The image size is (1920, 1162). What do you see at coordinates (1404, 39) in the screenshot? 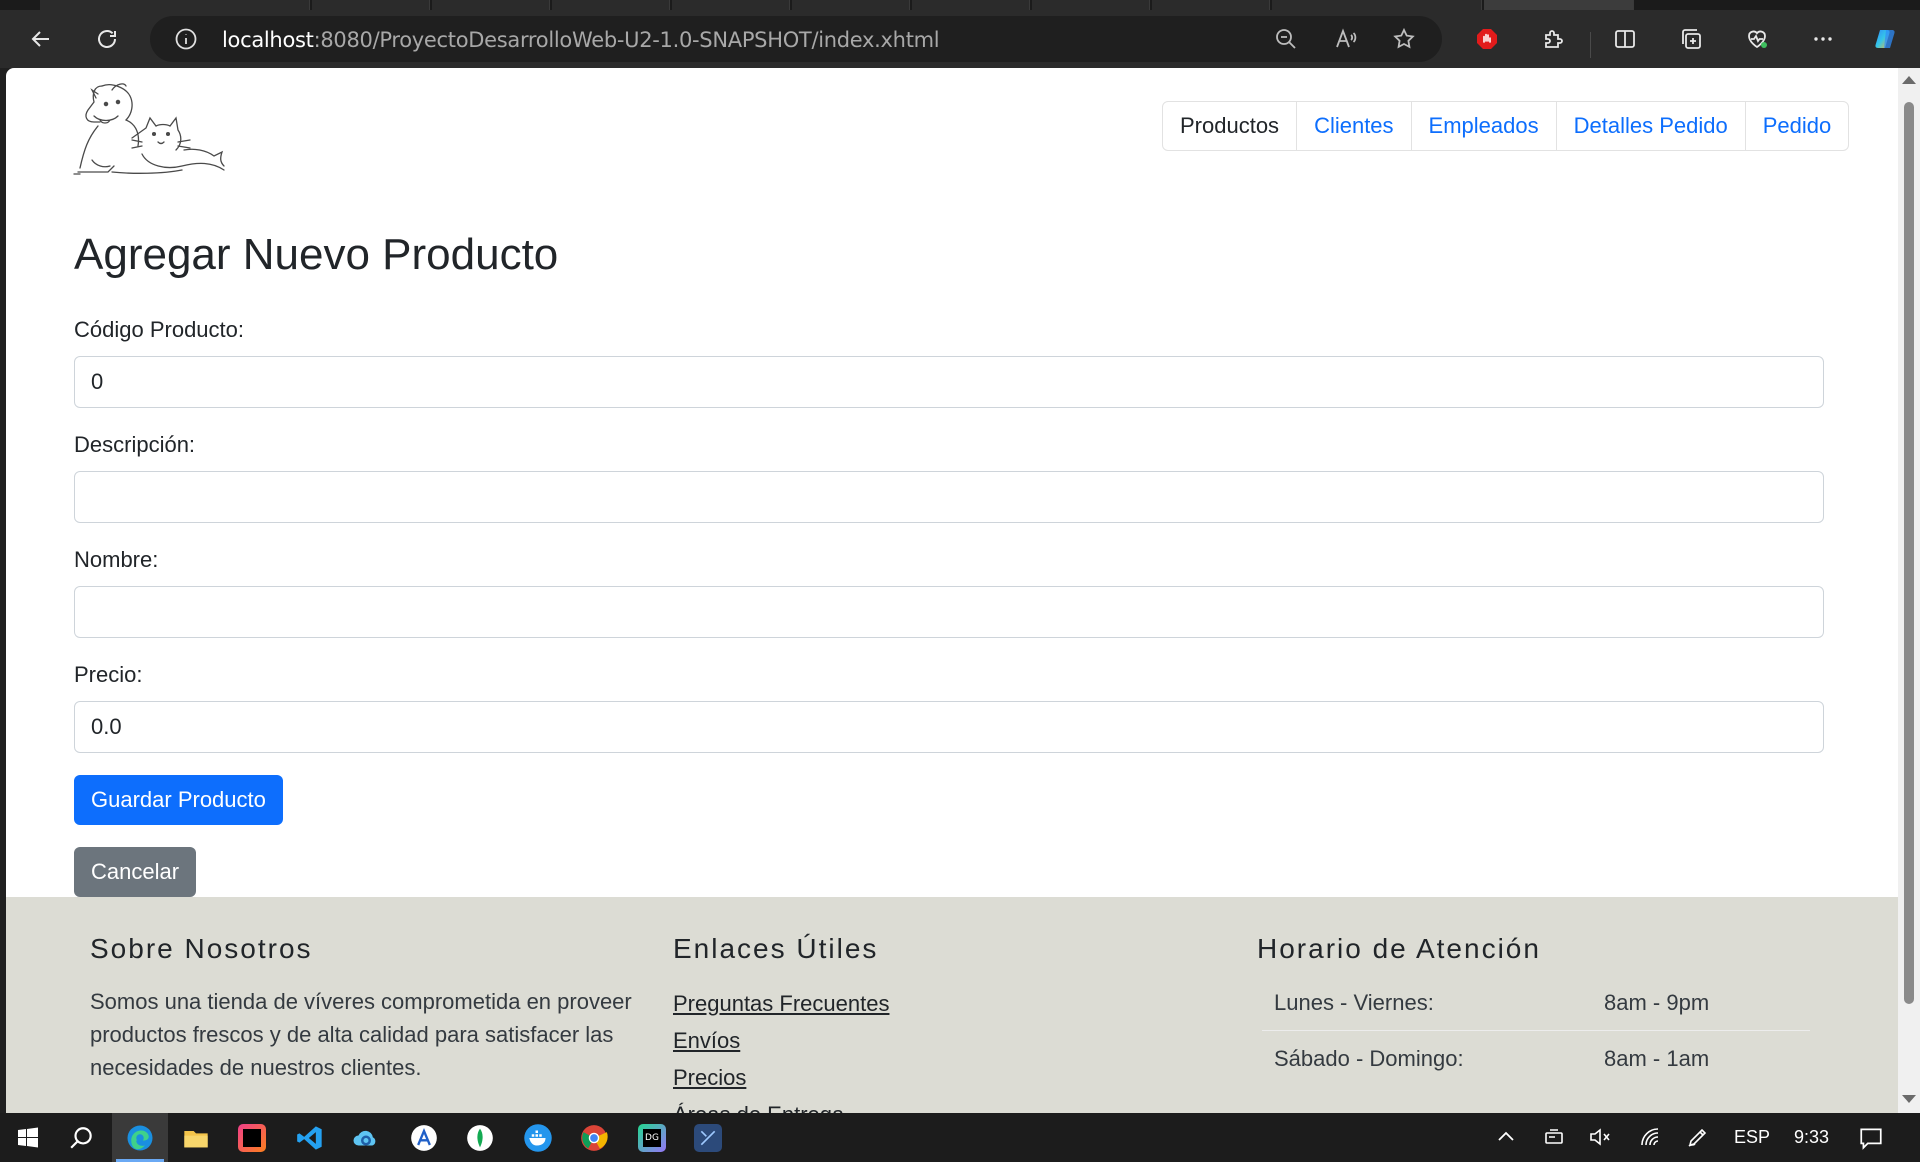
I see `favorite-star-icon` at bounding box center [1404, 39].